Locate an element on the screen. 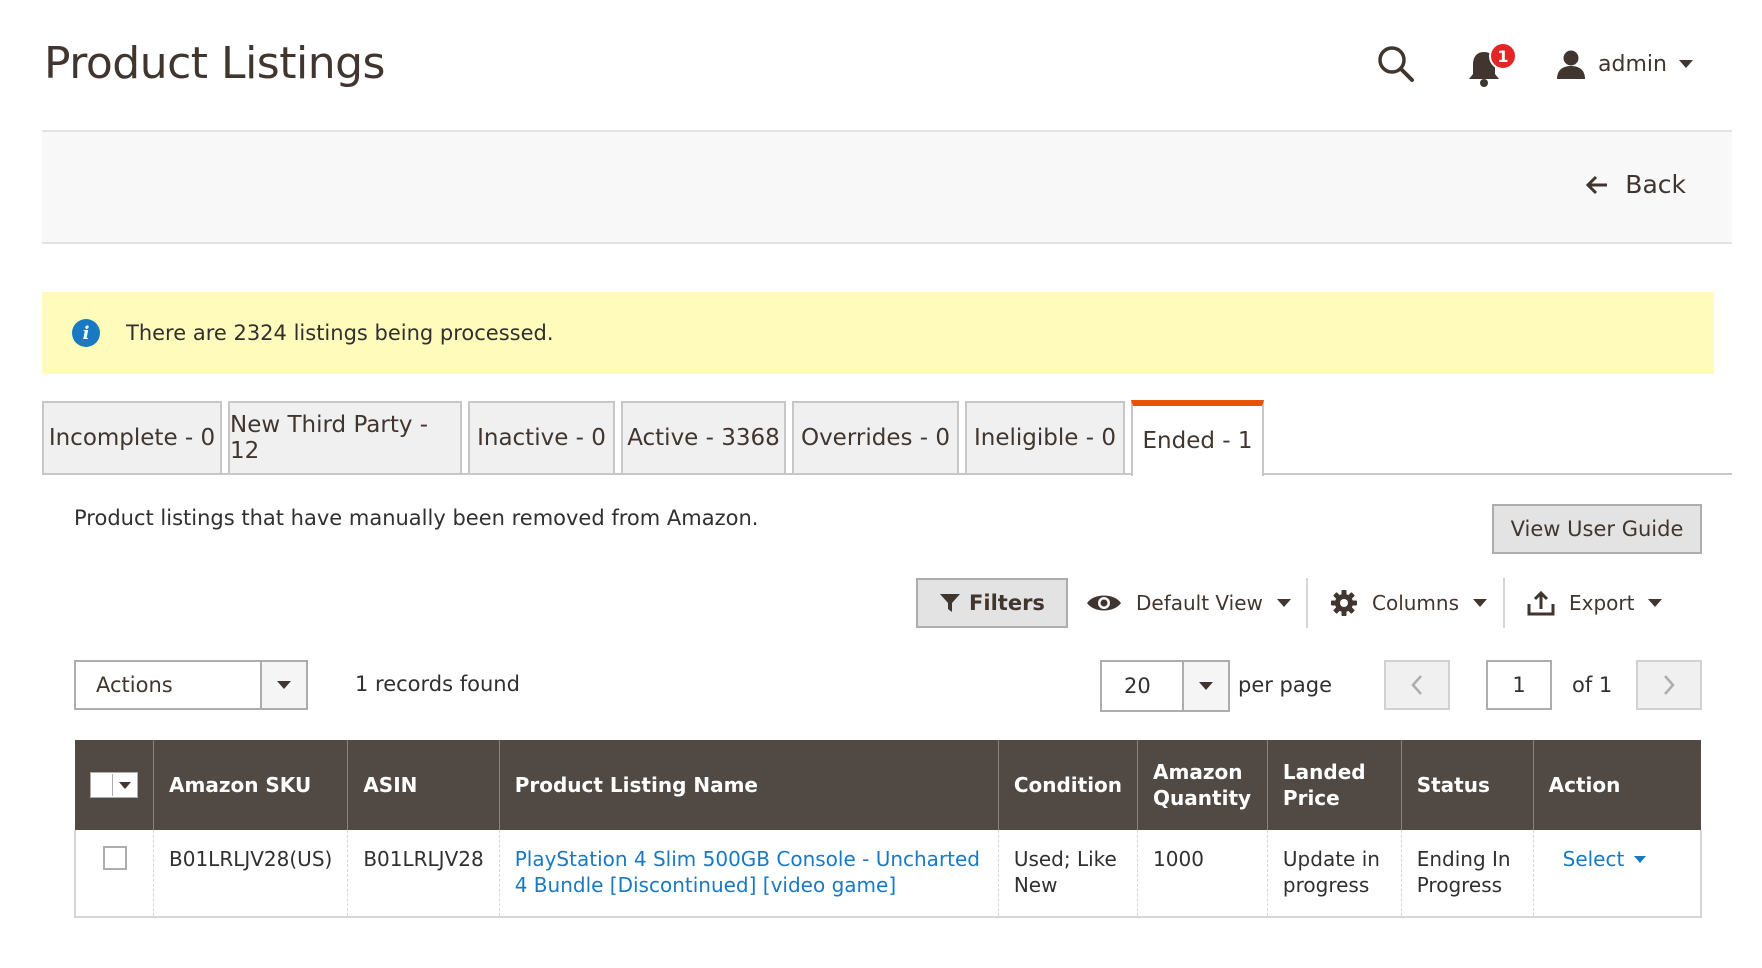 The image size is (1762, 968). tab-active: Active - 3368 is located at coordinates (703, 437).